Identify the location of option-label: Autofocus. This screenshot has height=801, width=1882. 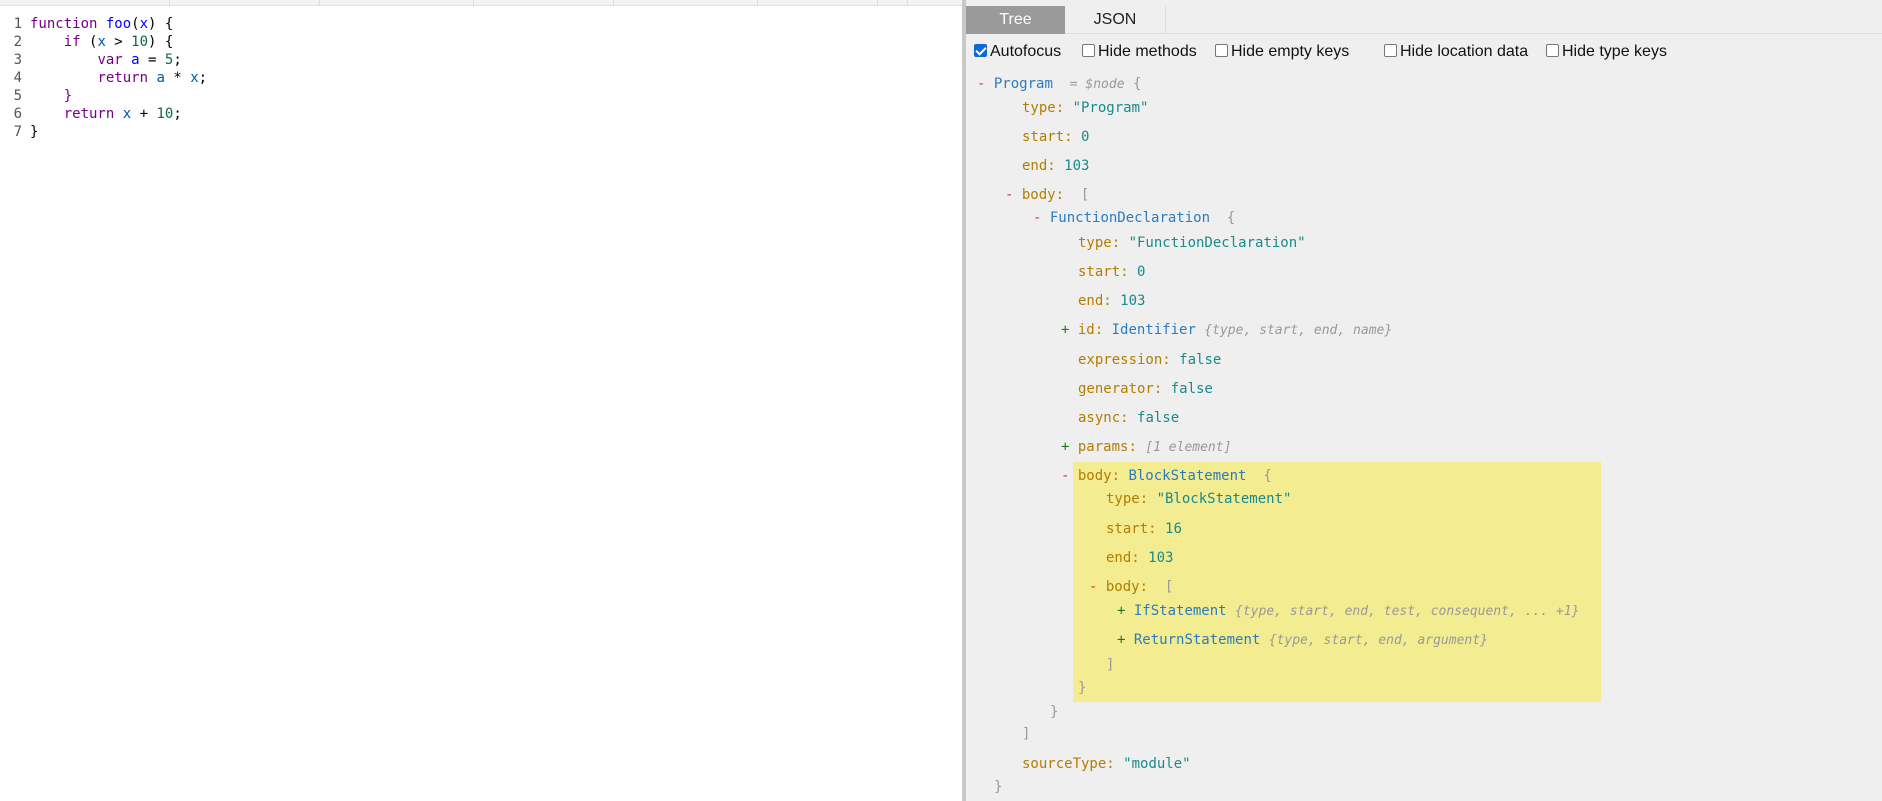
(1026, 51).